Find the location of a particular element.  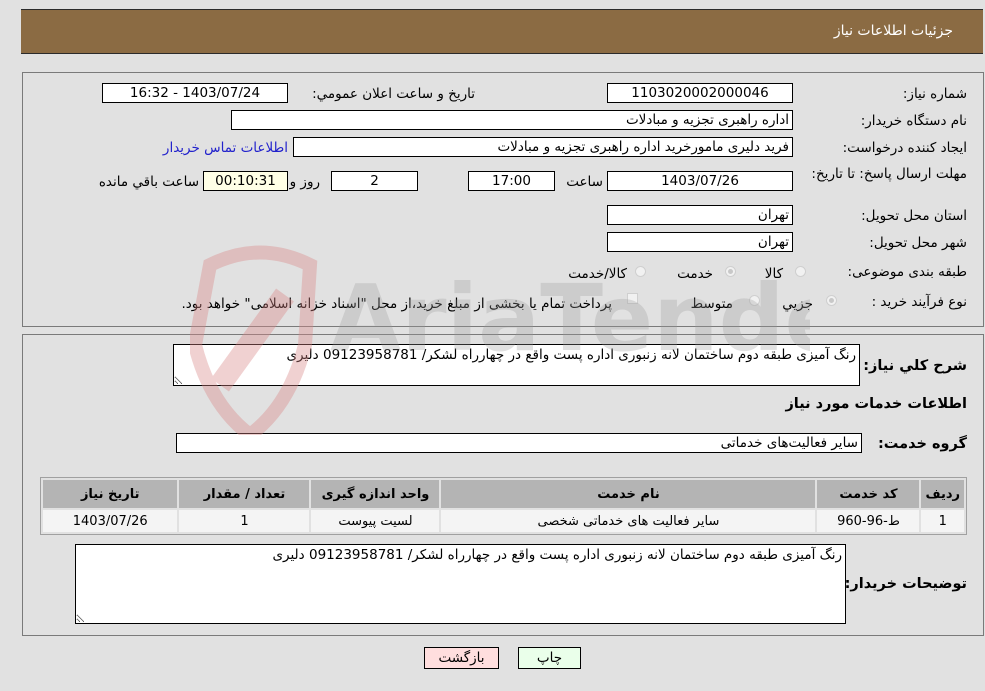

days-label: روز و is located at coordinates (304, 182).